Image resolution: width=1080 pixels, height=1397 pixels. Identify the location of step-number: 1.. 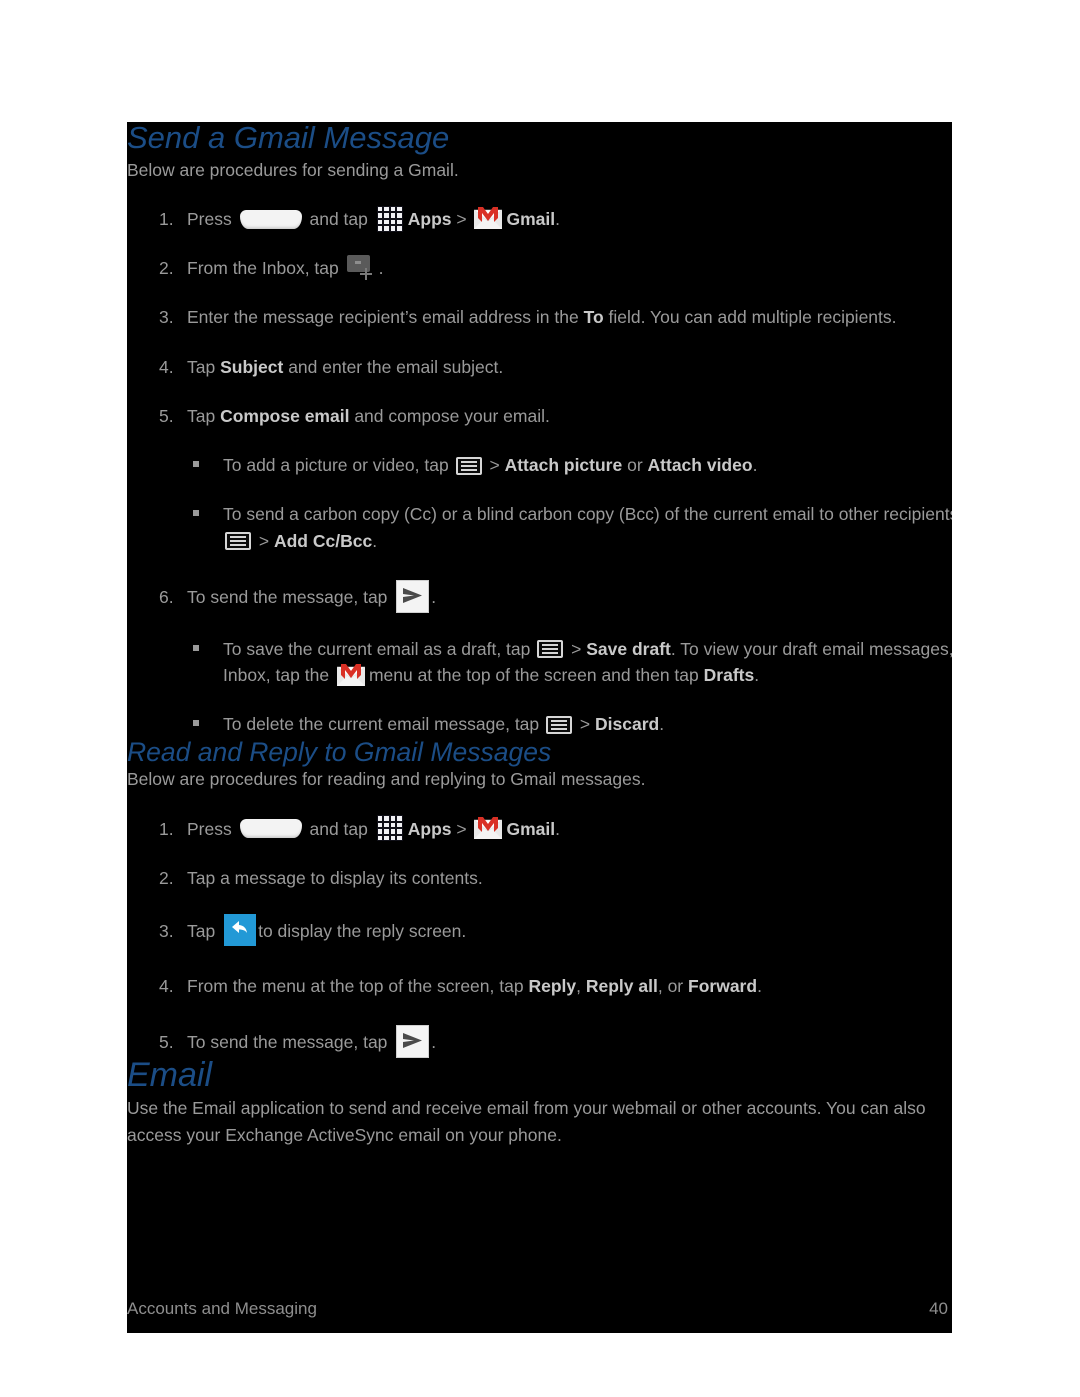
(166, 828).